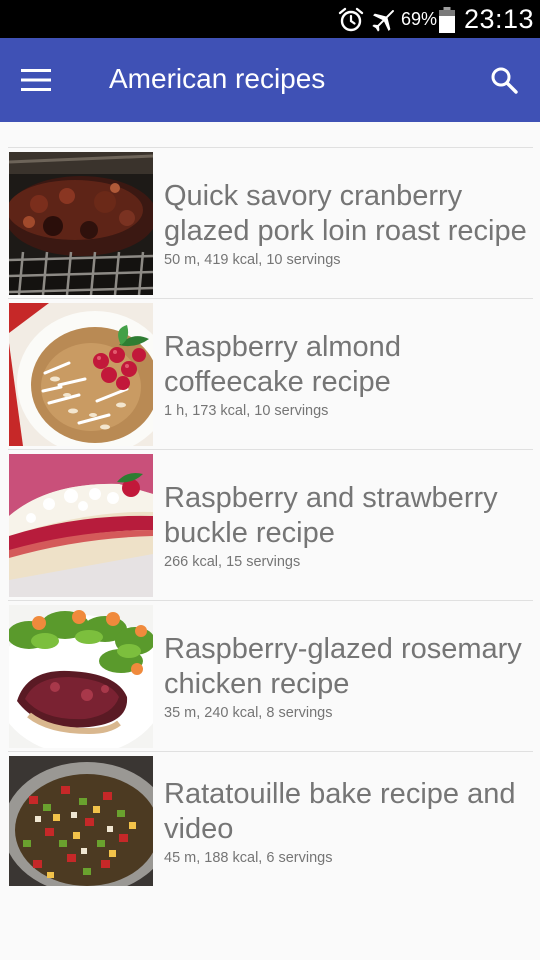 Image resolution: width=540 pixels, height=960 pixels. Describe the element at coordinates (351, 19) in the screenshot. I see `alarm-icon` at that location.